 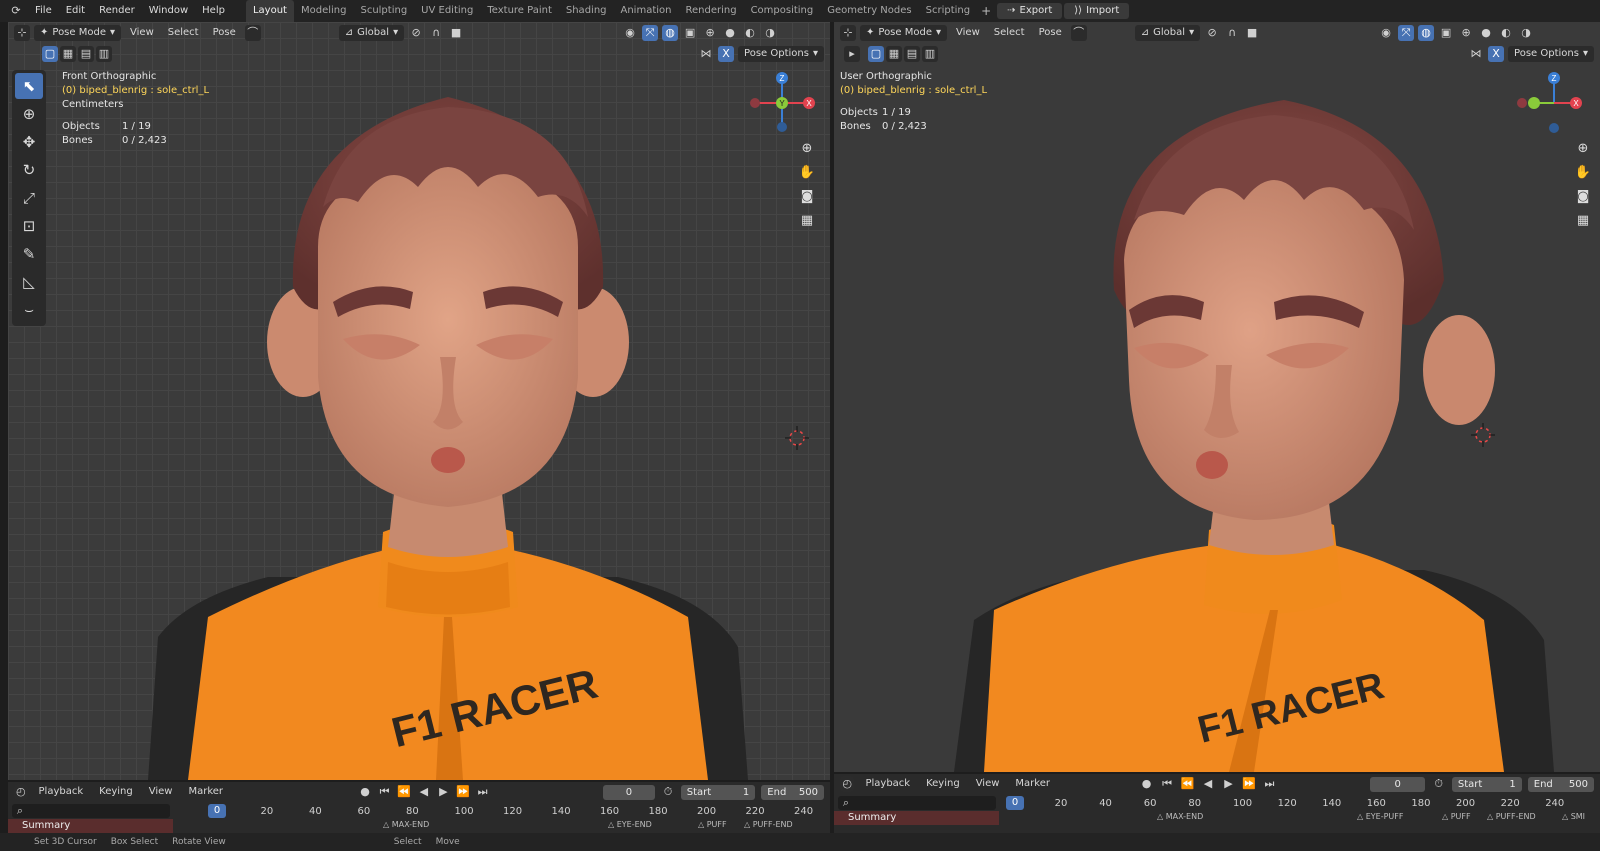 I want to click on rotate-tool: ↻, so click(x=29, y=170).